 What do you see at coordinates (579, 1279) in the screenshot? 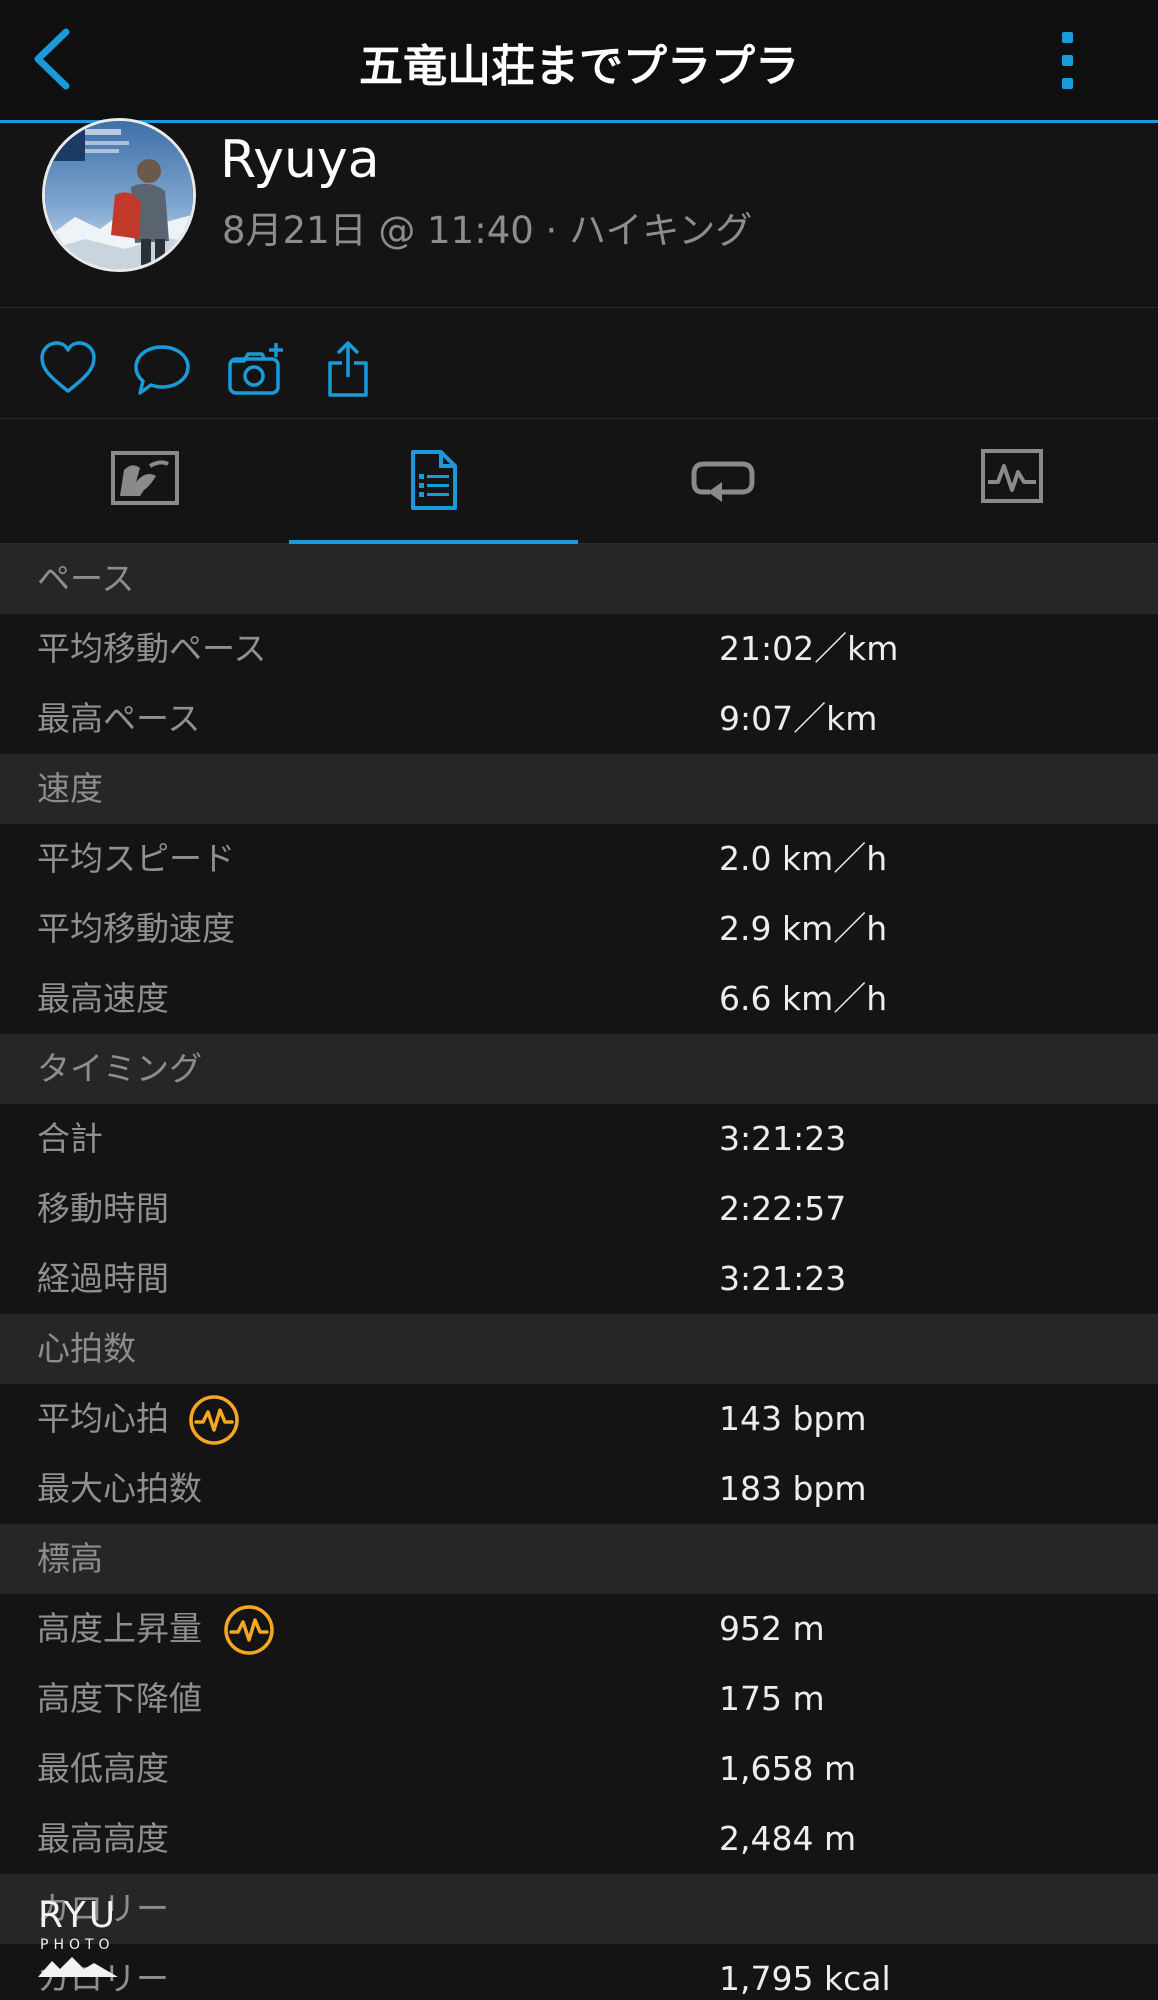
I see `stat-row: 経過時間 3:21:23` at bounding box center [579, 1279].